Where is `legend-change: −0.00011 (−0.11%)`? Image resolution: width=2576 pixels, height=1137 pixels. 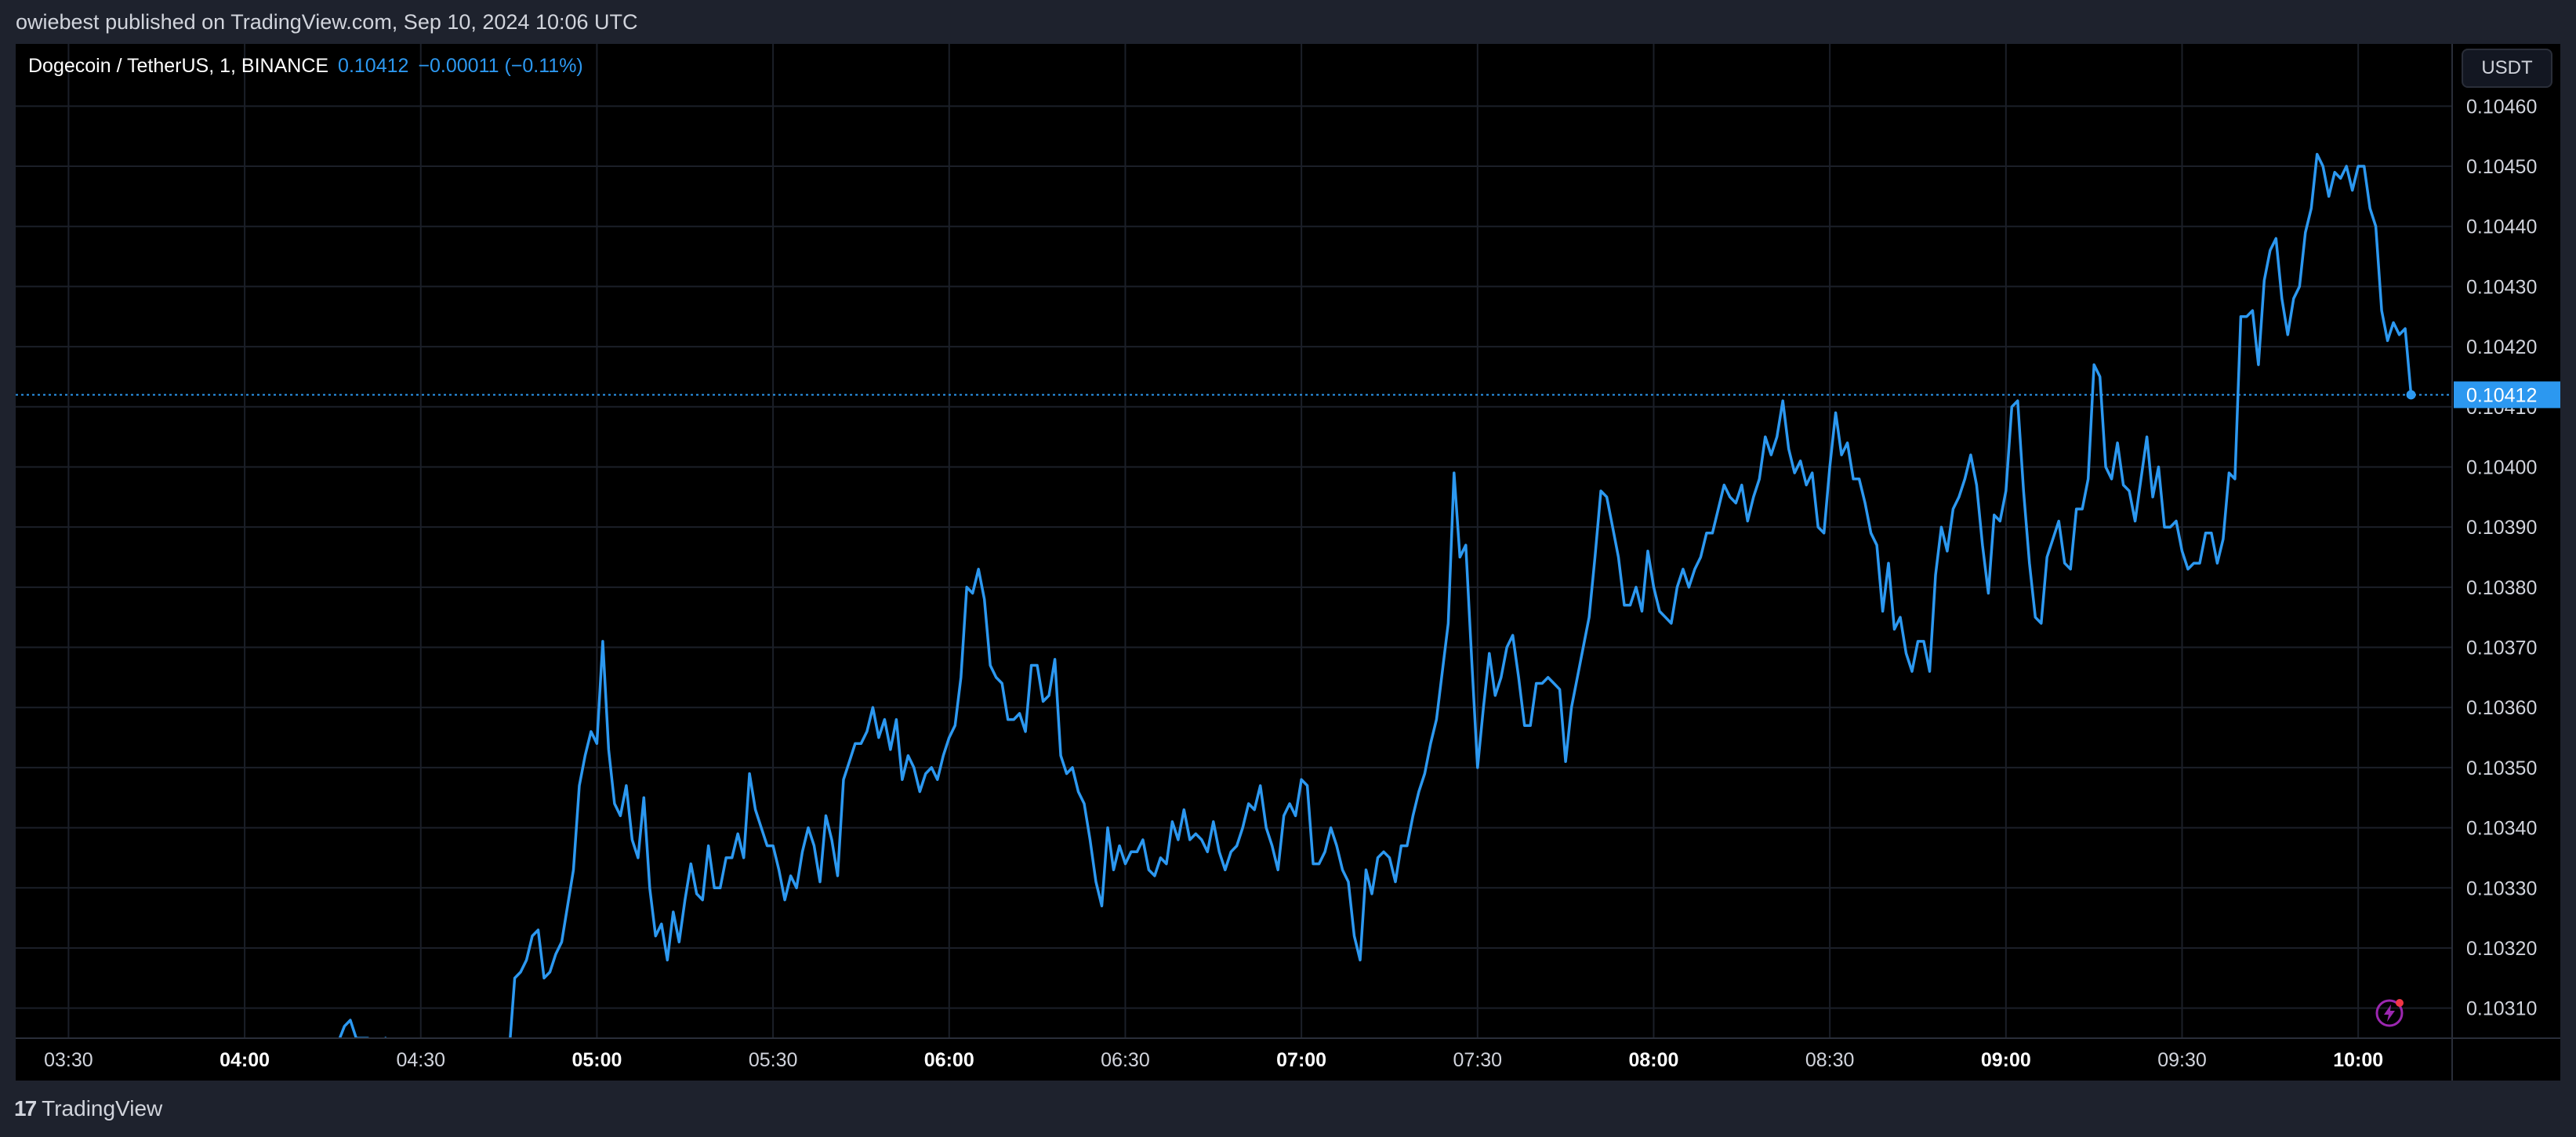 legend-change: −0.00011 (−0.11%) is located at coordinates (500, 66).